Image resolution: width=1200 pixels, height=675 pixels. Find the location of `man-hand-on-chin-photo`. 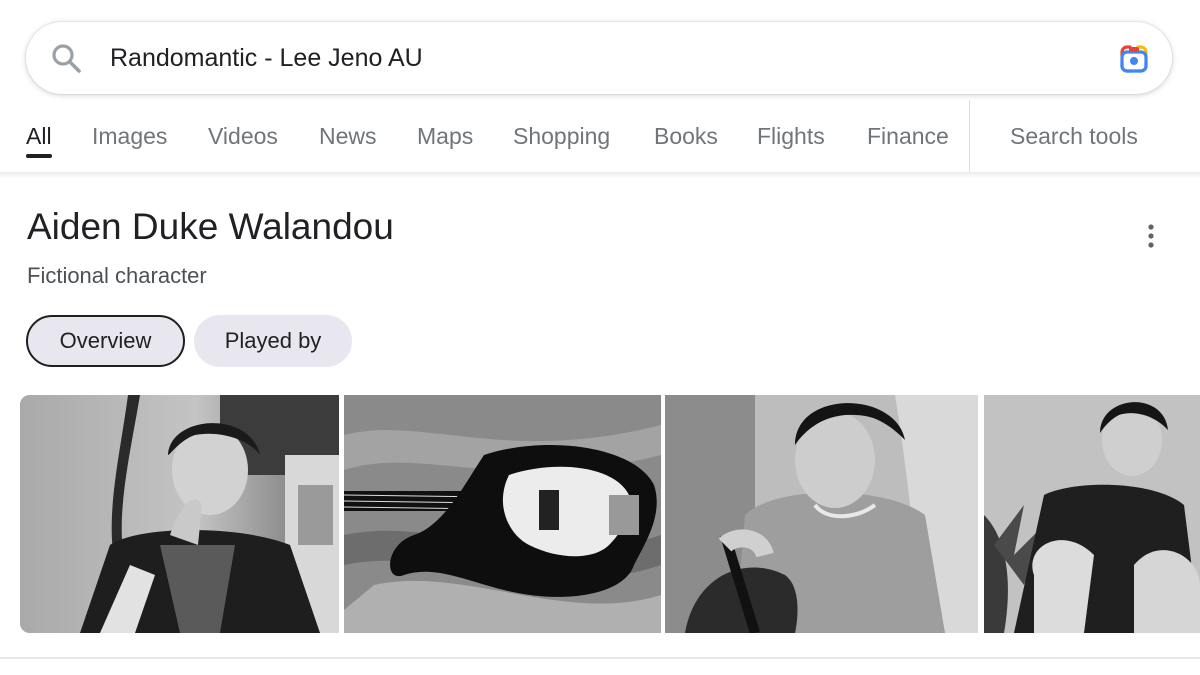

man-hand-on-chin-photo is located at coordinates (179, 514).